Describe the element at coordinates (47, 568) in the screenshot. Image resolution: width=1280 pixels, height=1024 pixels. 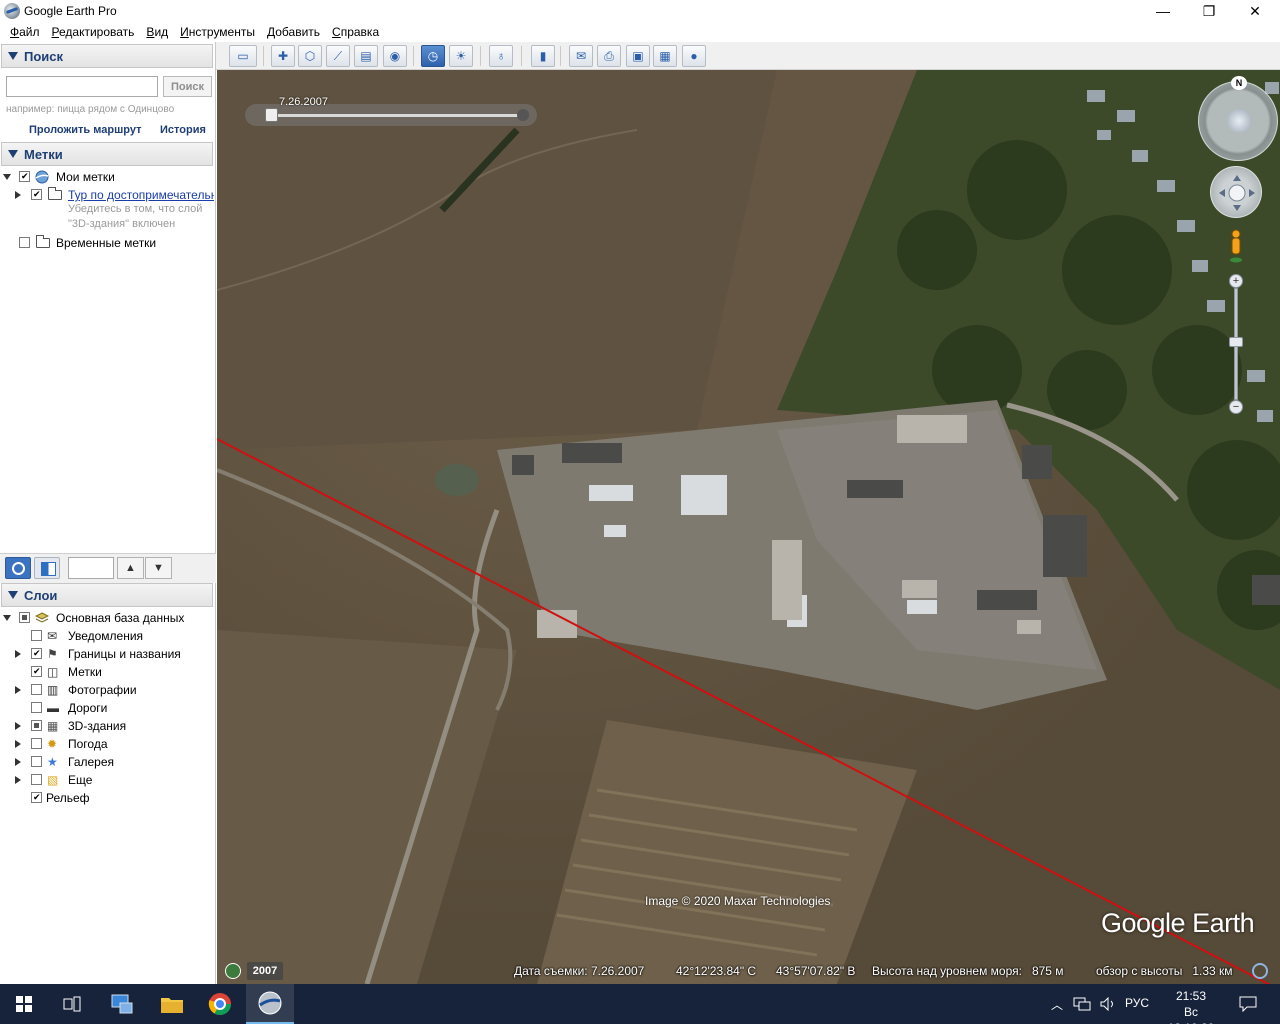
I see `toggle-panel-icon` at that location.